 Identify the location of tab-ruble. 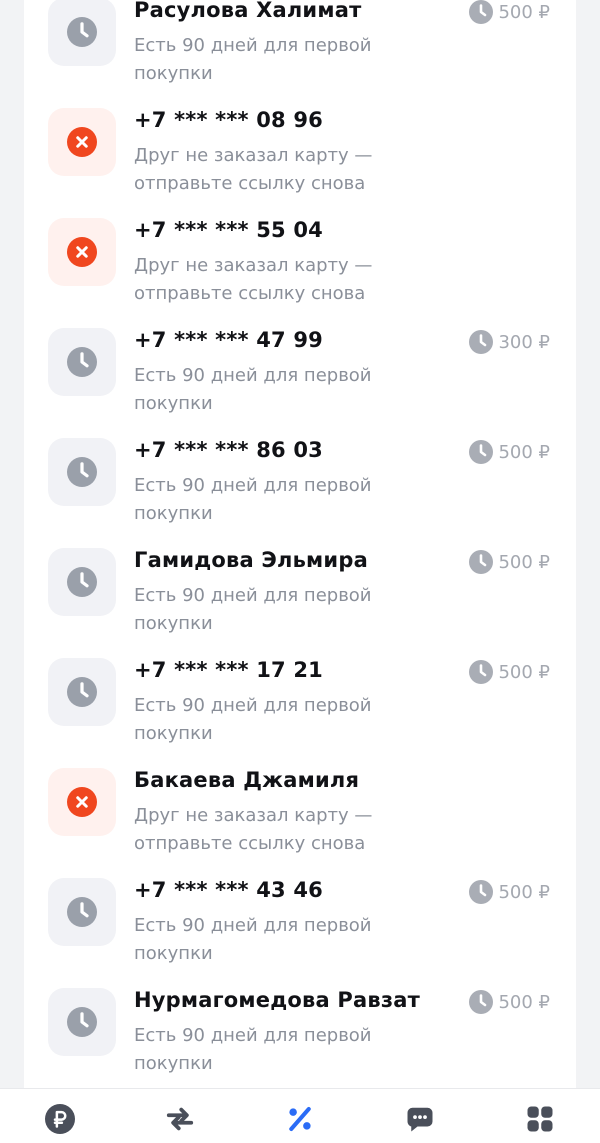
(60, 1119).